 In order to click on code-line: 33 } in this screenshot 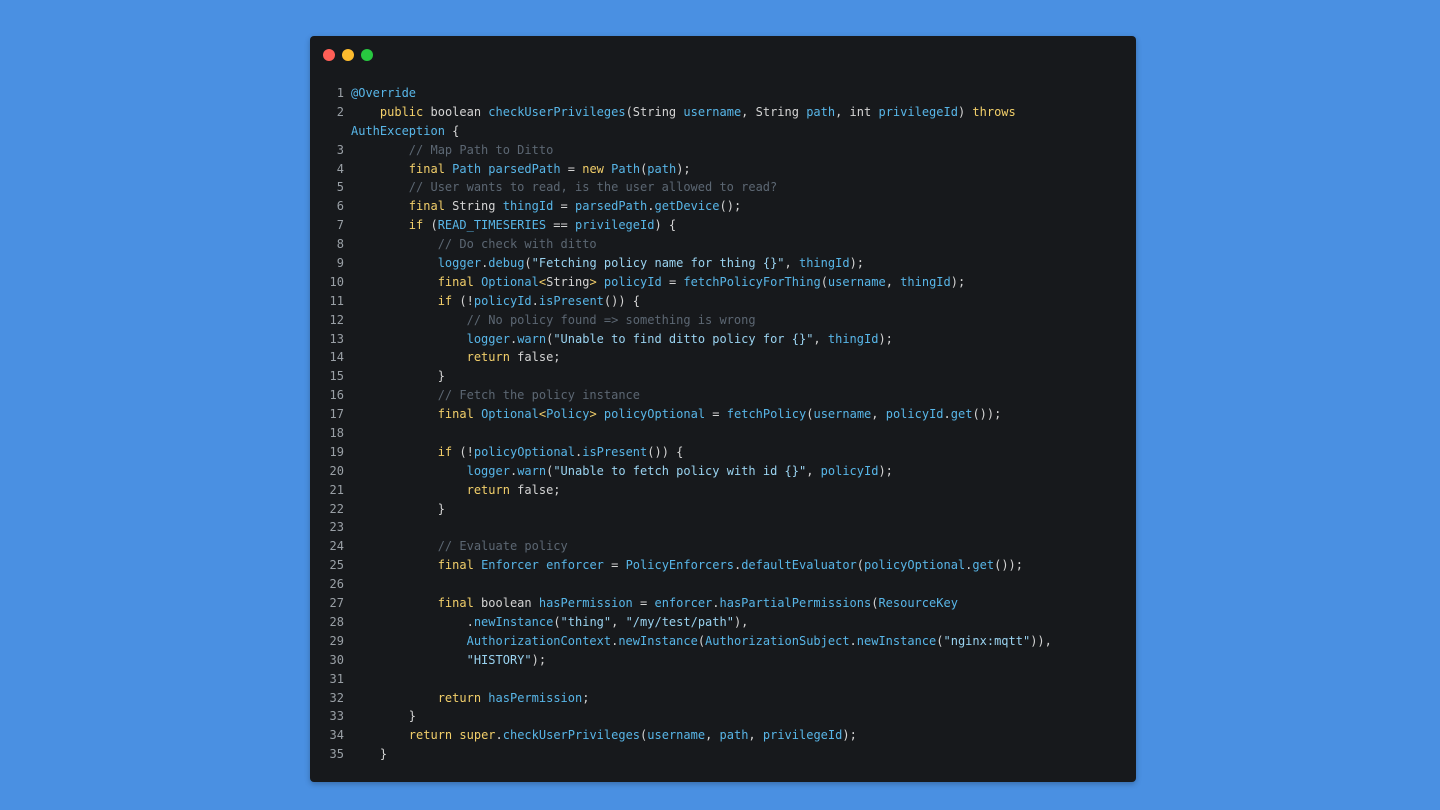, I will do `click(723, 716)`.